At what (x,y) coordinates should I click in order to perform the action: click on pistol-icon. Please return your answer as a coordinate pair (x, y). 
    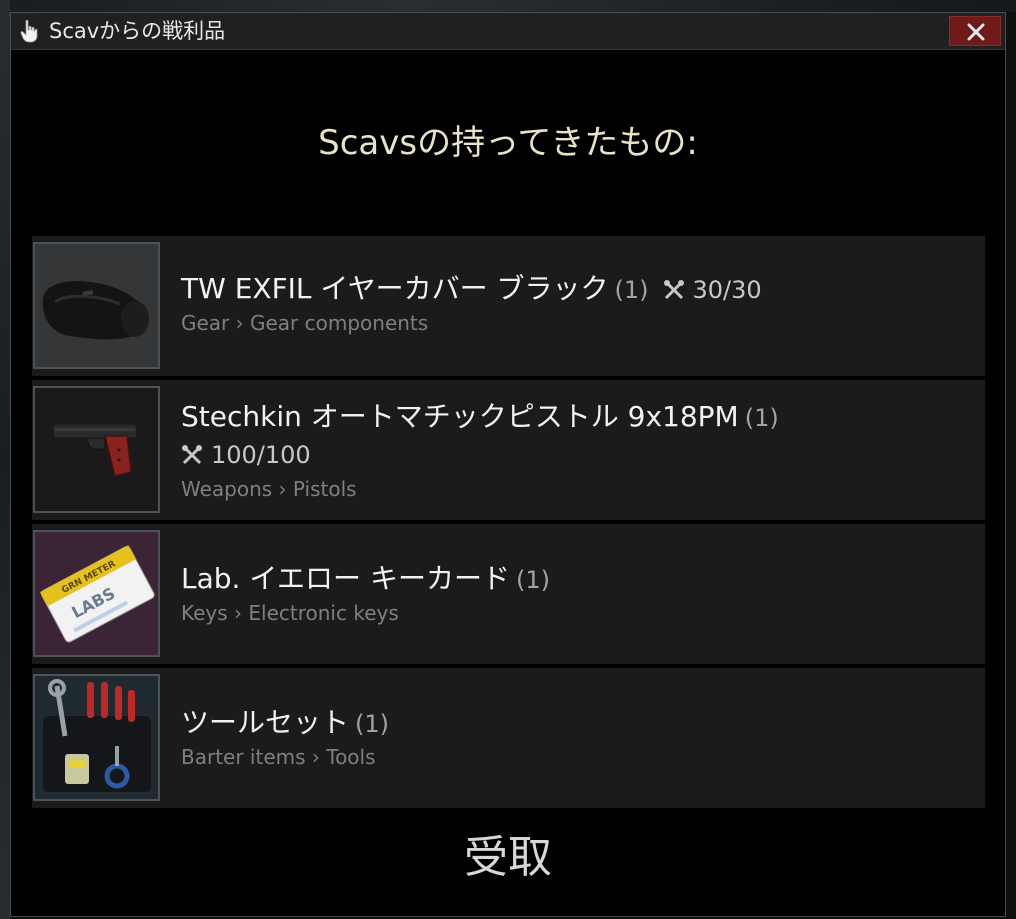
    Looking at the image, I should click on (96, 449).